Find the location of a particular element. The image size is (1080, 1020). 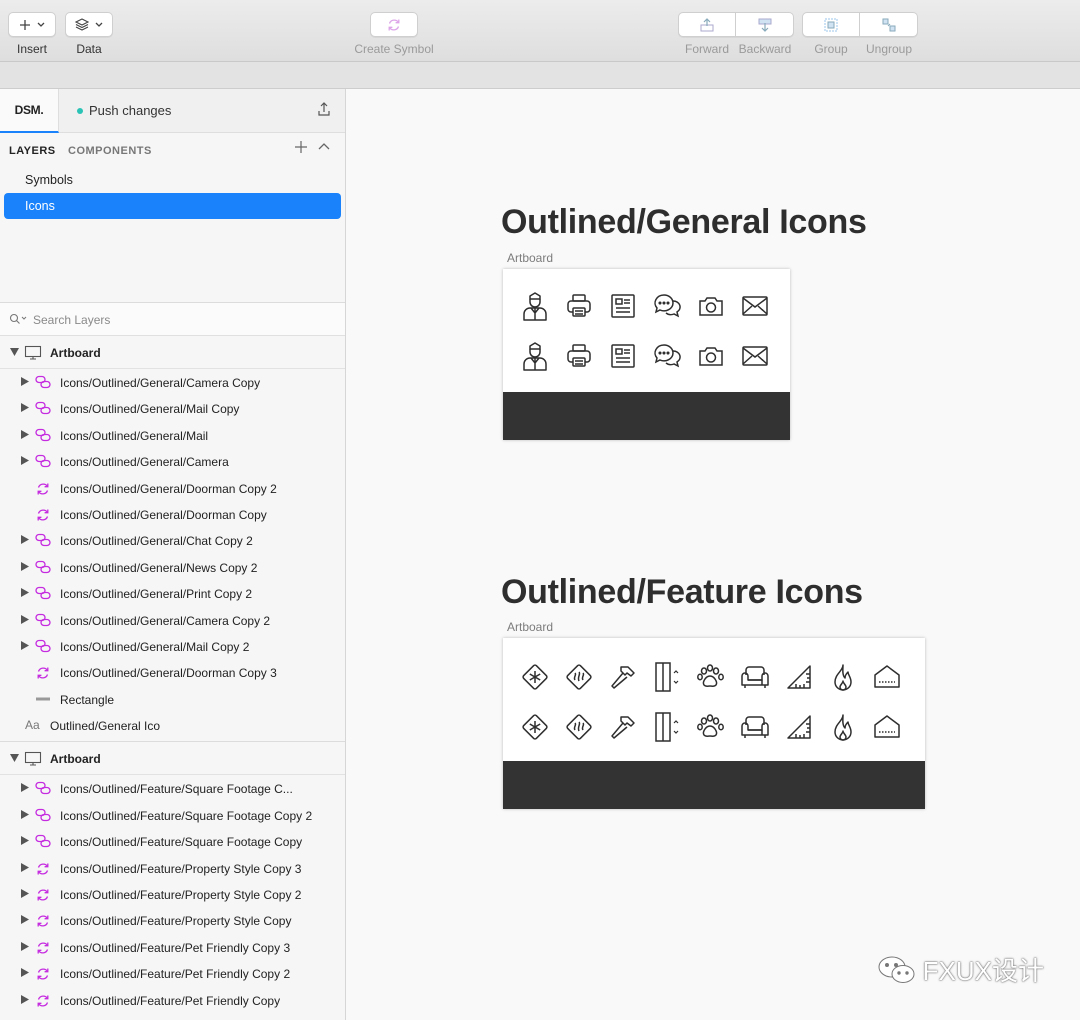

layer-item: Icons/Outlined/General/Camera Copy is located at coordinates (172, 382).